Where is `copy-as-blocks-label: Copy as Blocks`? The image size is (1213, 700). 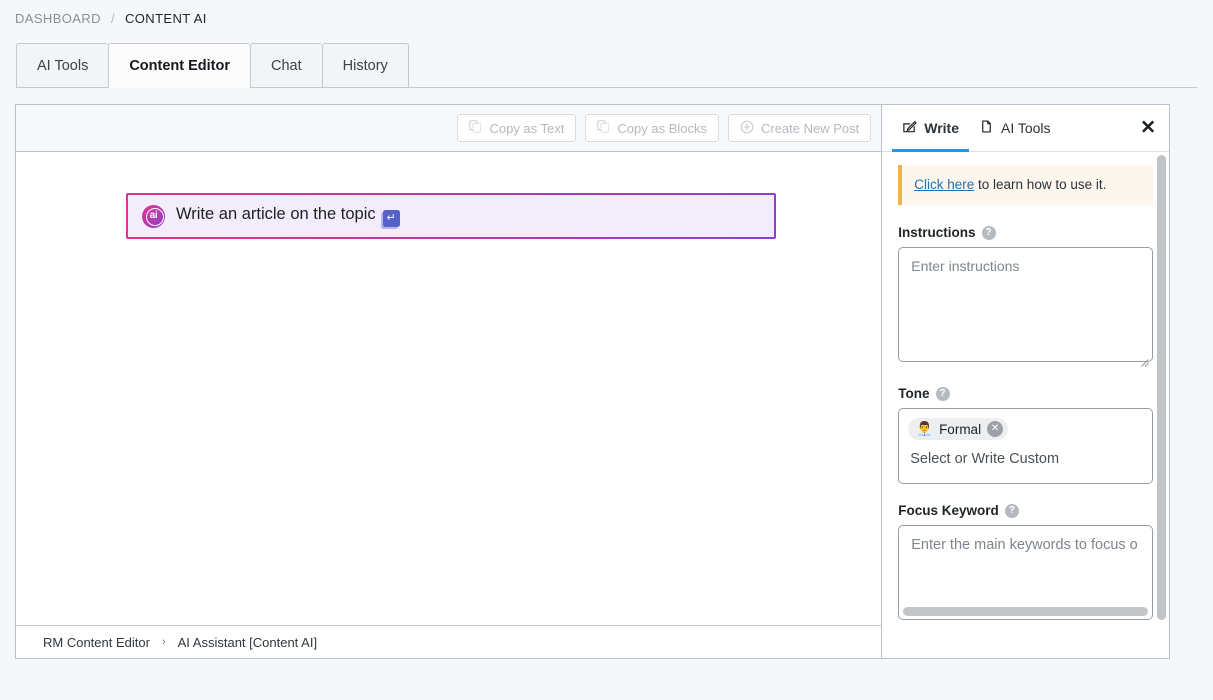
copy-as-blocks-label: Copy as Blocks is located at coordinates (662, 128).